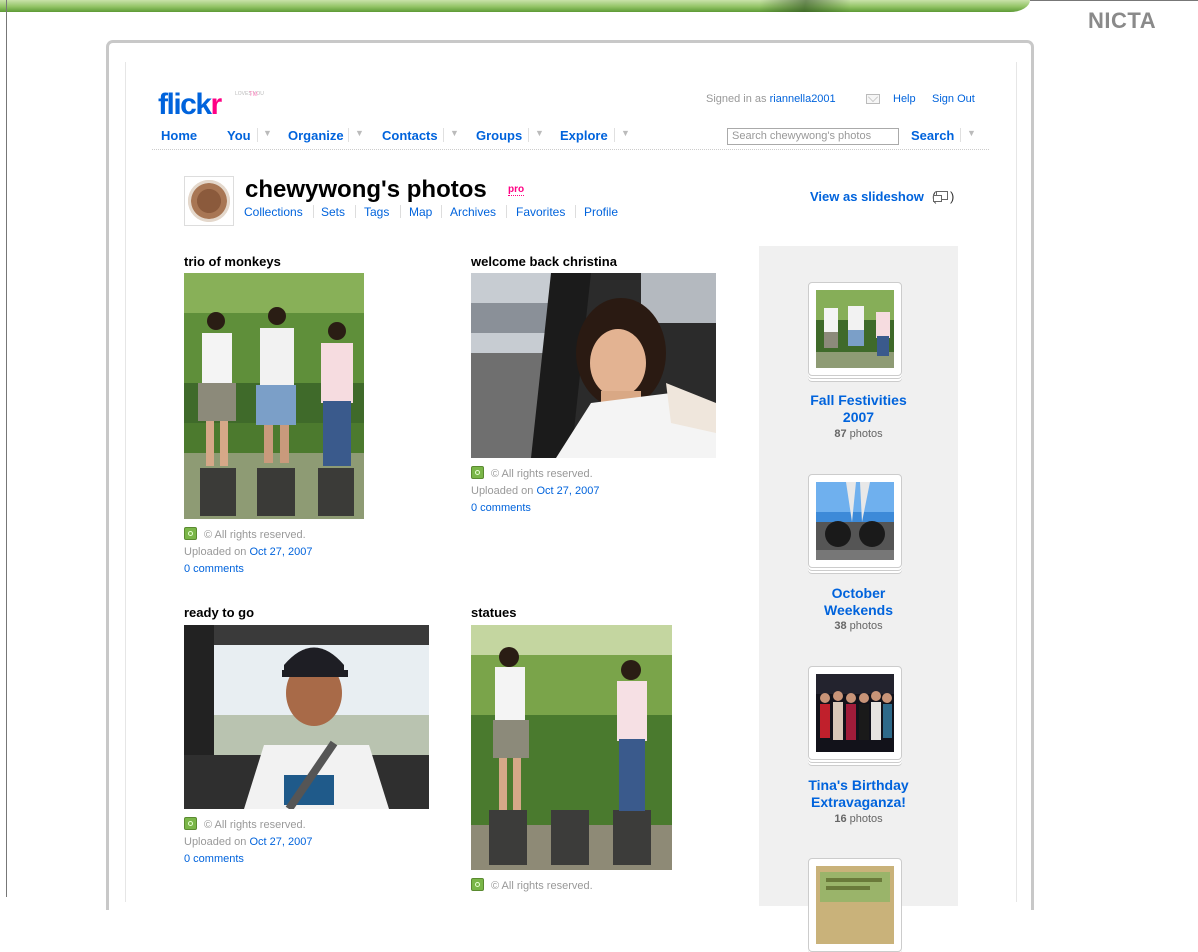 The height and width of the screenshot is (952, 1198). What do you see at coordinates (952, 196) in the screenshot?
I see `slideshow-paren-close: )` at bounding box center [952, 196].